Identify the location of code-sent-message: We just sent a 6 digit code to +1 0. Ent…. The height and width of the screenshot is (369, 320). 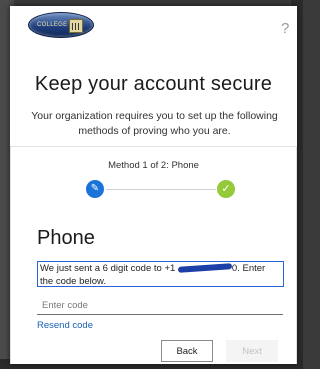
(160, 274).